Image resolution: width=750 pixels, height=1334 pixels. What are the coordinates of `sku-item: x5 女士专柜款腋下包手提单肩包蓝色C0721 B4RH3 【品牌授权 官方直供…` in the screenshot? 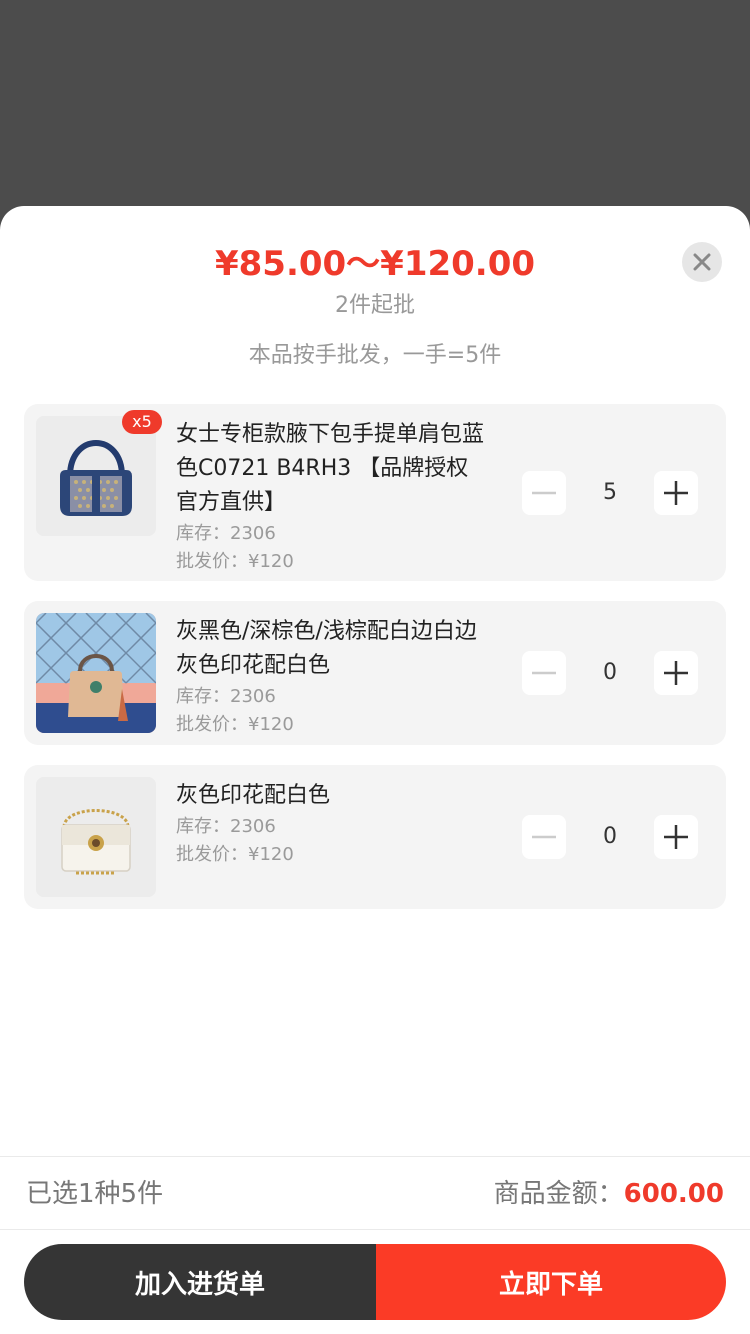 It's located at (375, 492).